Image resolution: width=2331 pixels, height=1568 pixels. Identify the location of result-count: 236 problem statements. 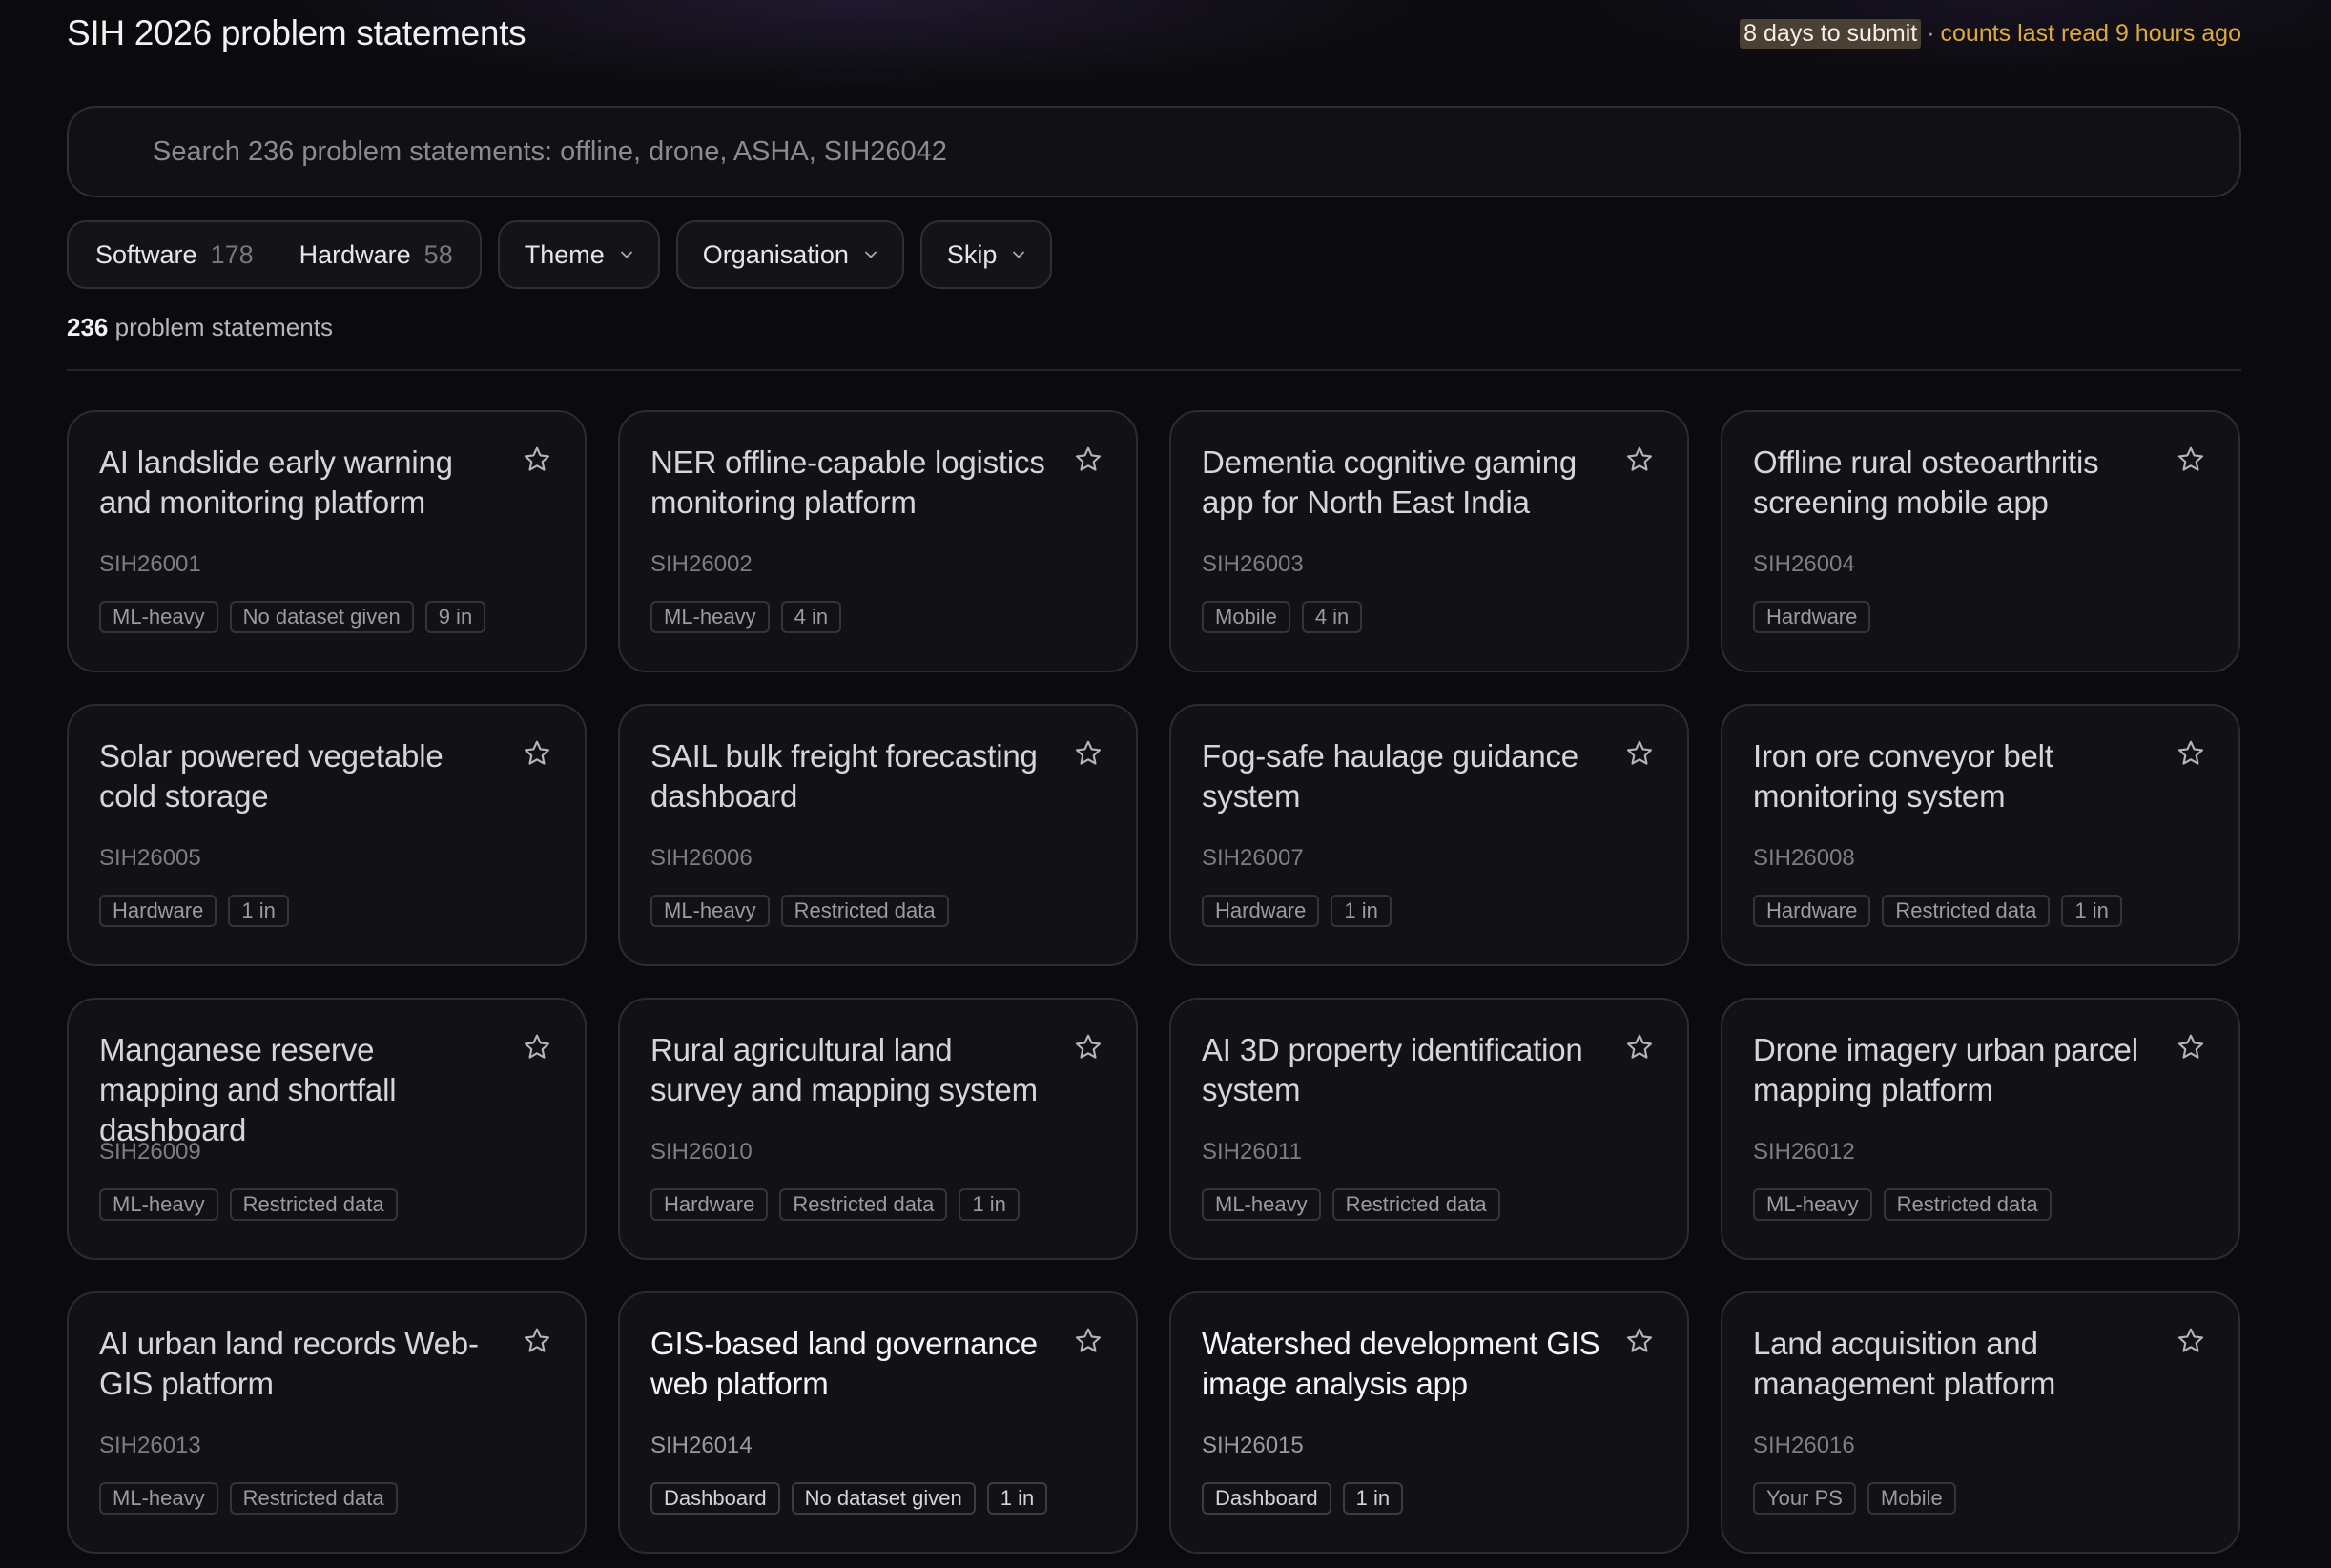
(200, 327).